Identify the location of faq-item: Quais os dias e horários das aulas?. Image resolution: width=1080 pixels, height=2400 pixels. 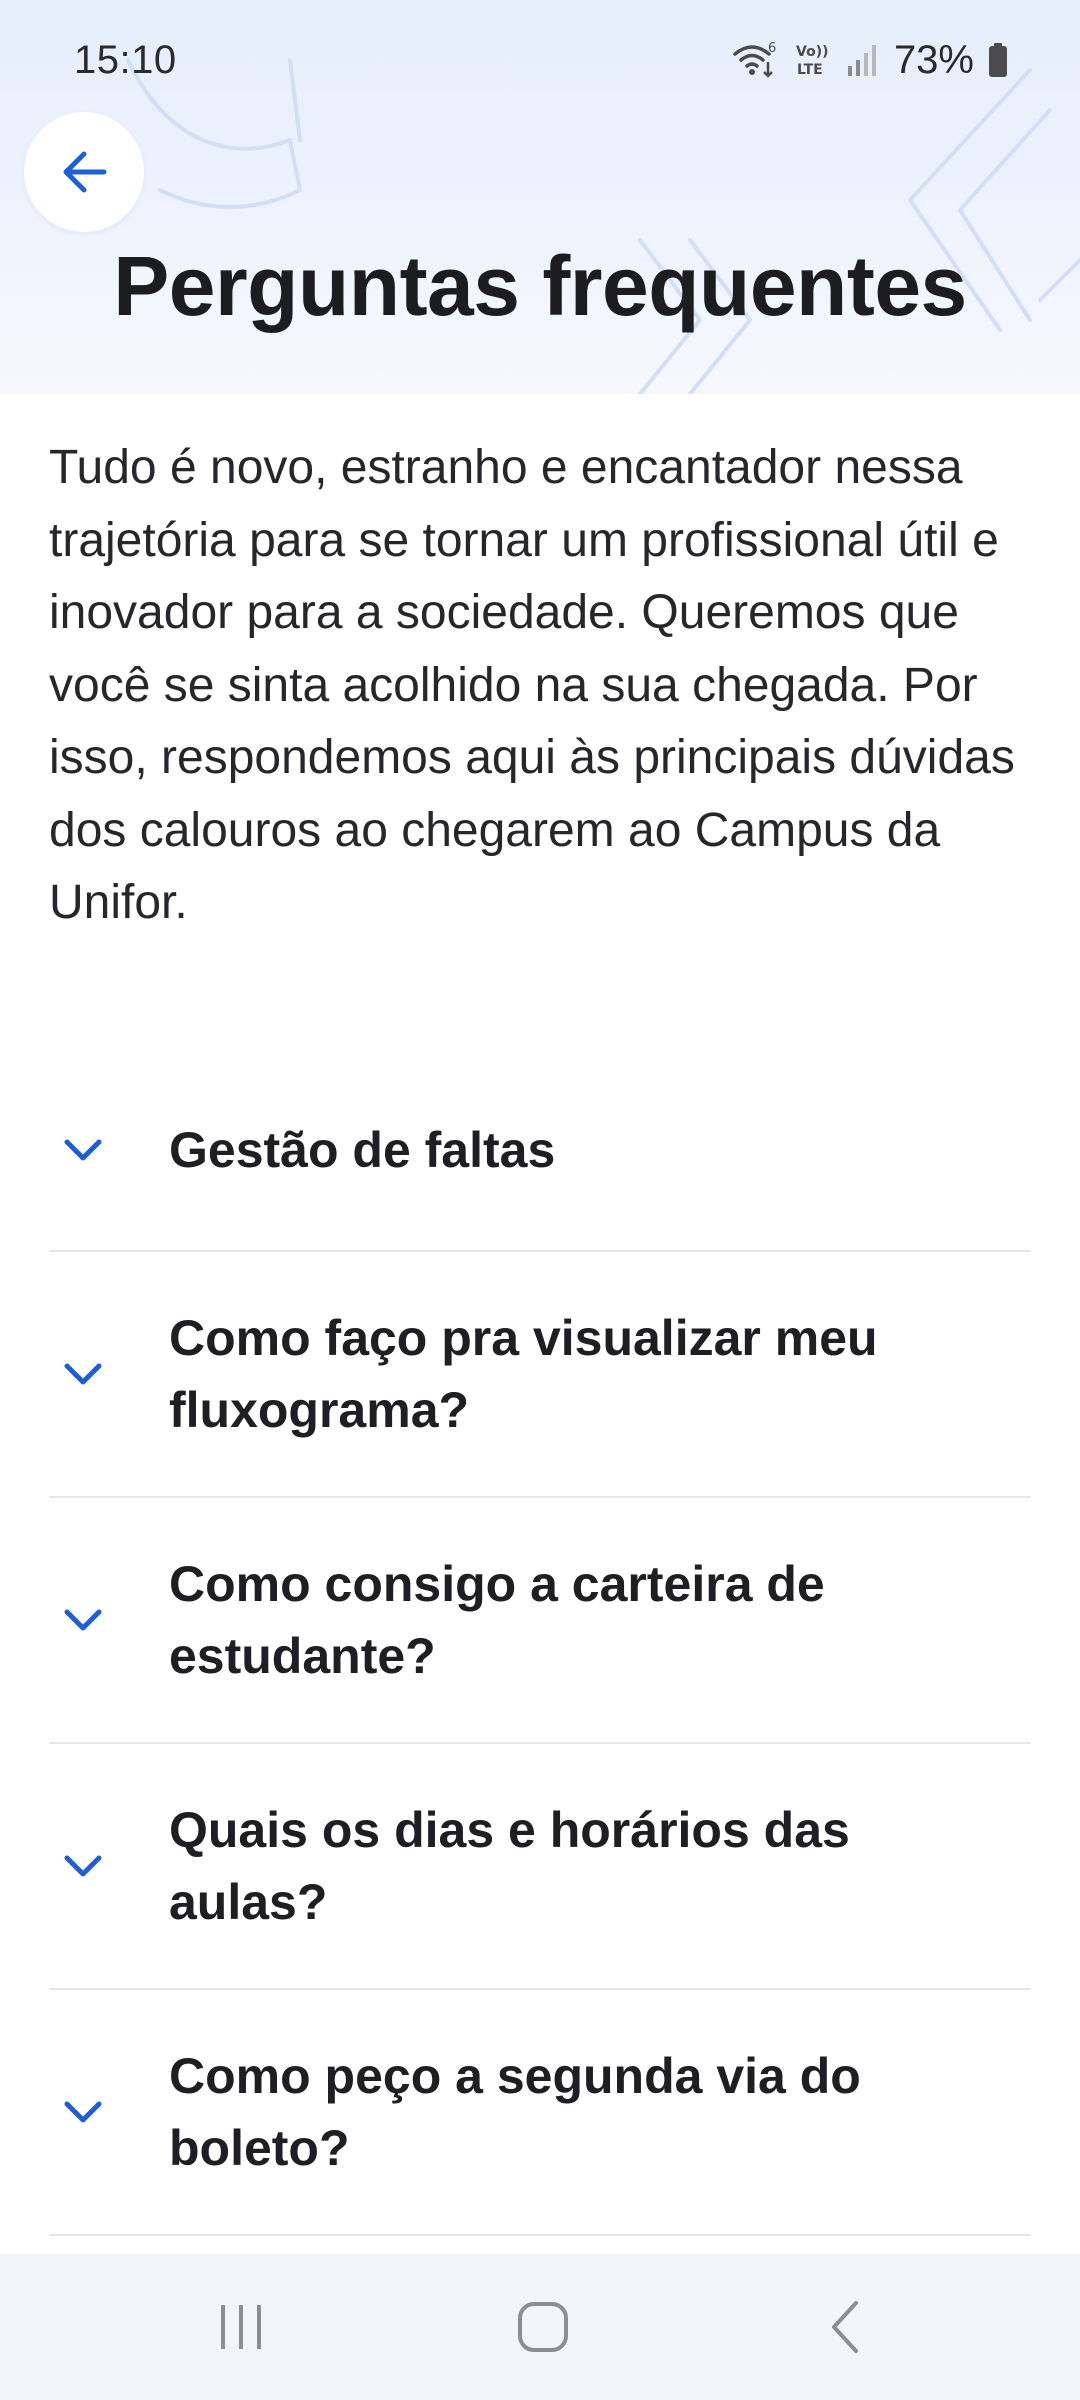
(540, 1867).